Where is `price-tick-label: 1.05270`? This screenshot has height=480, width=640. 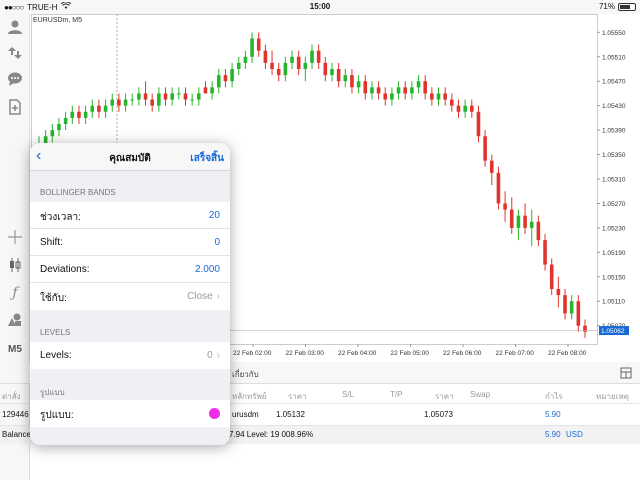
price-tick-label: 1.05270 is located at coordinates (614, 204).